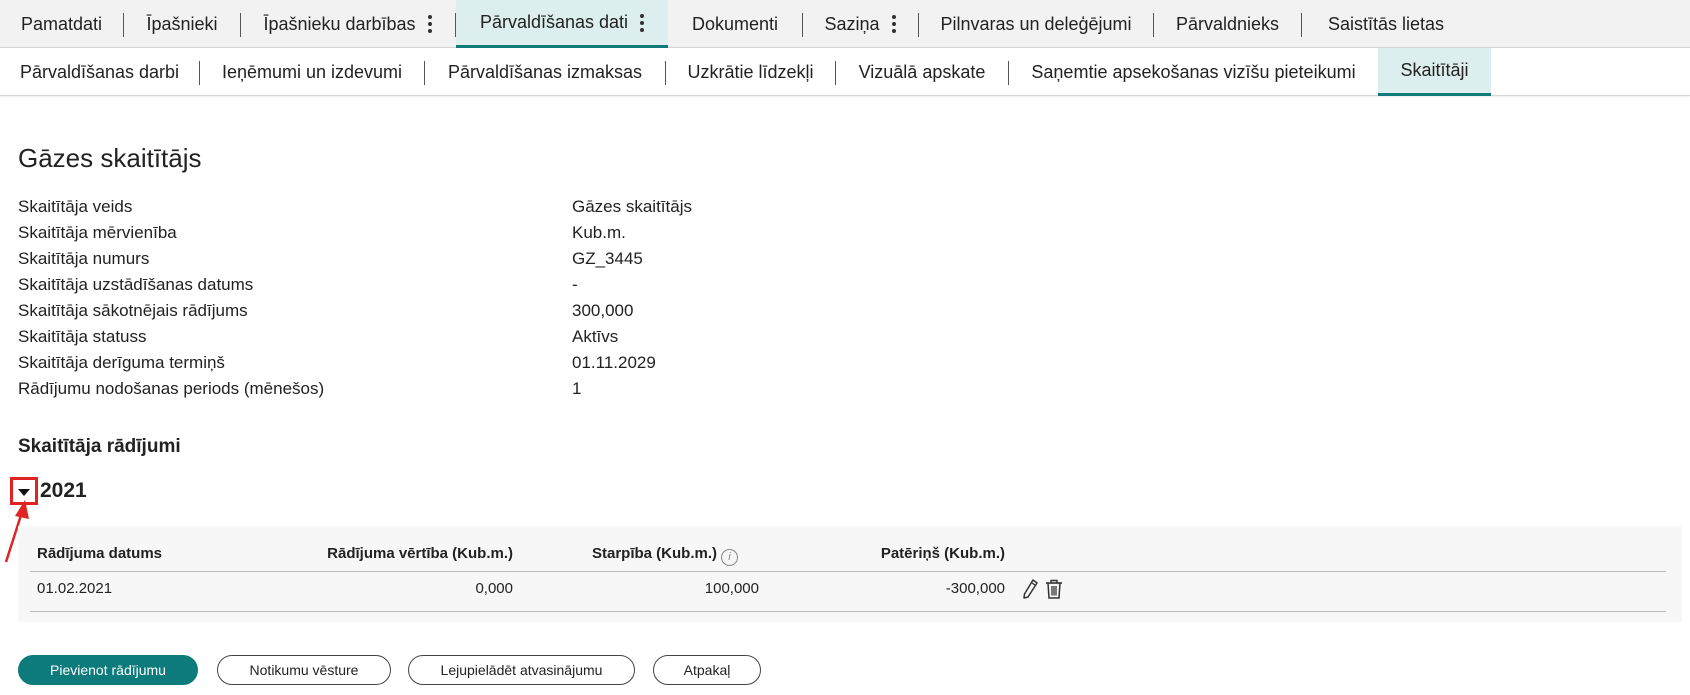 Image resolution: width=1690 pixels, height=695 pixels. Describe the element at coordinates (595, 336) in the screenshot. I see `field-value: Aktīvs` at that location.